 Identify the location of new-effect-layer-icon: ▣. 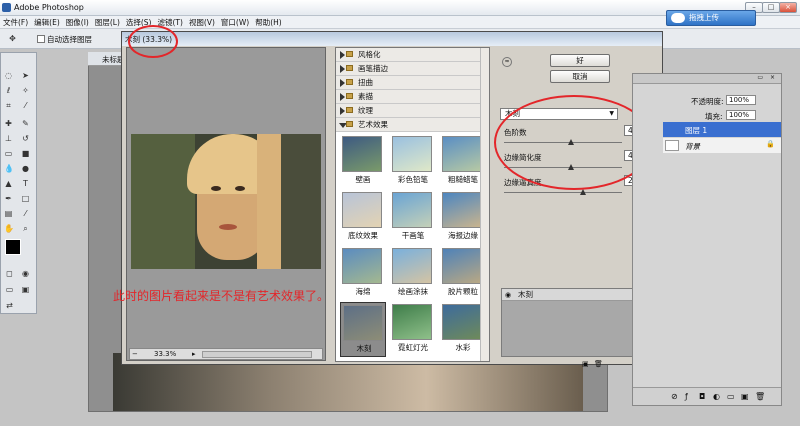
(585, 364).